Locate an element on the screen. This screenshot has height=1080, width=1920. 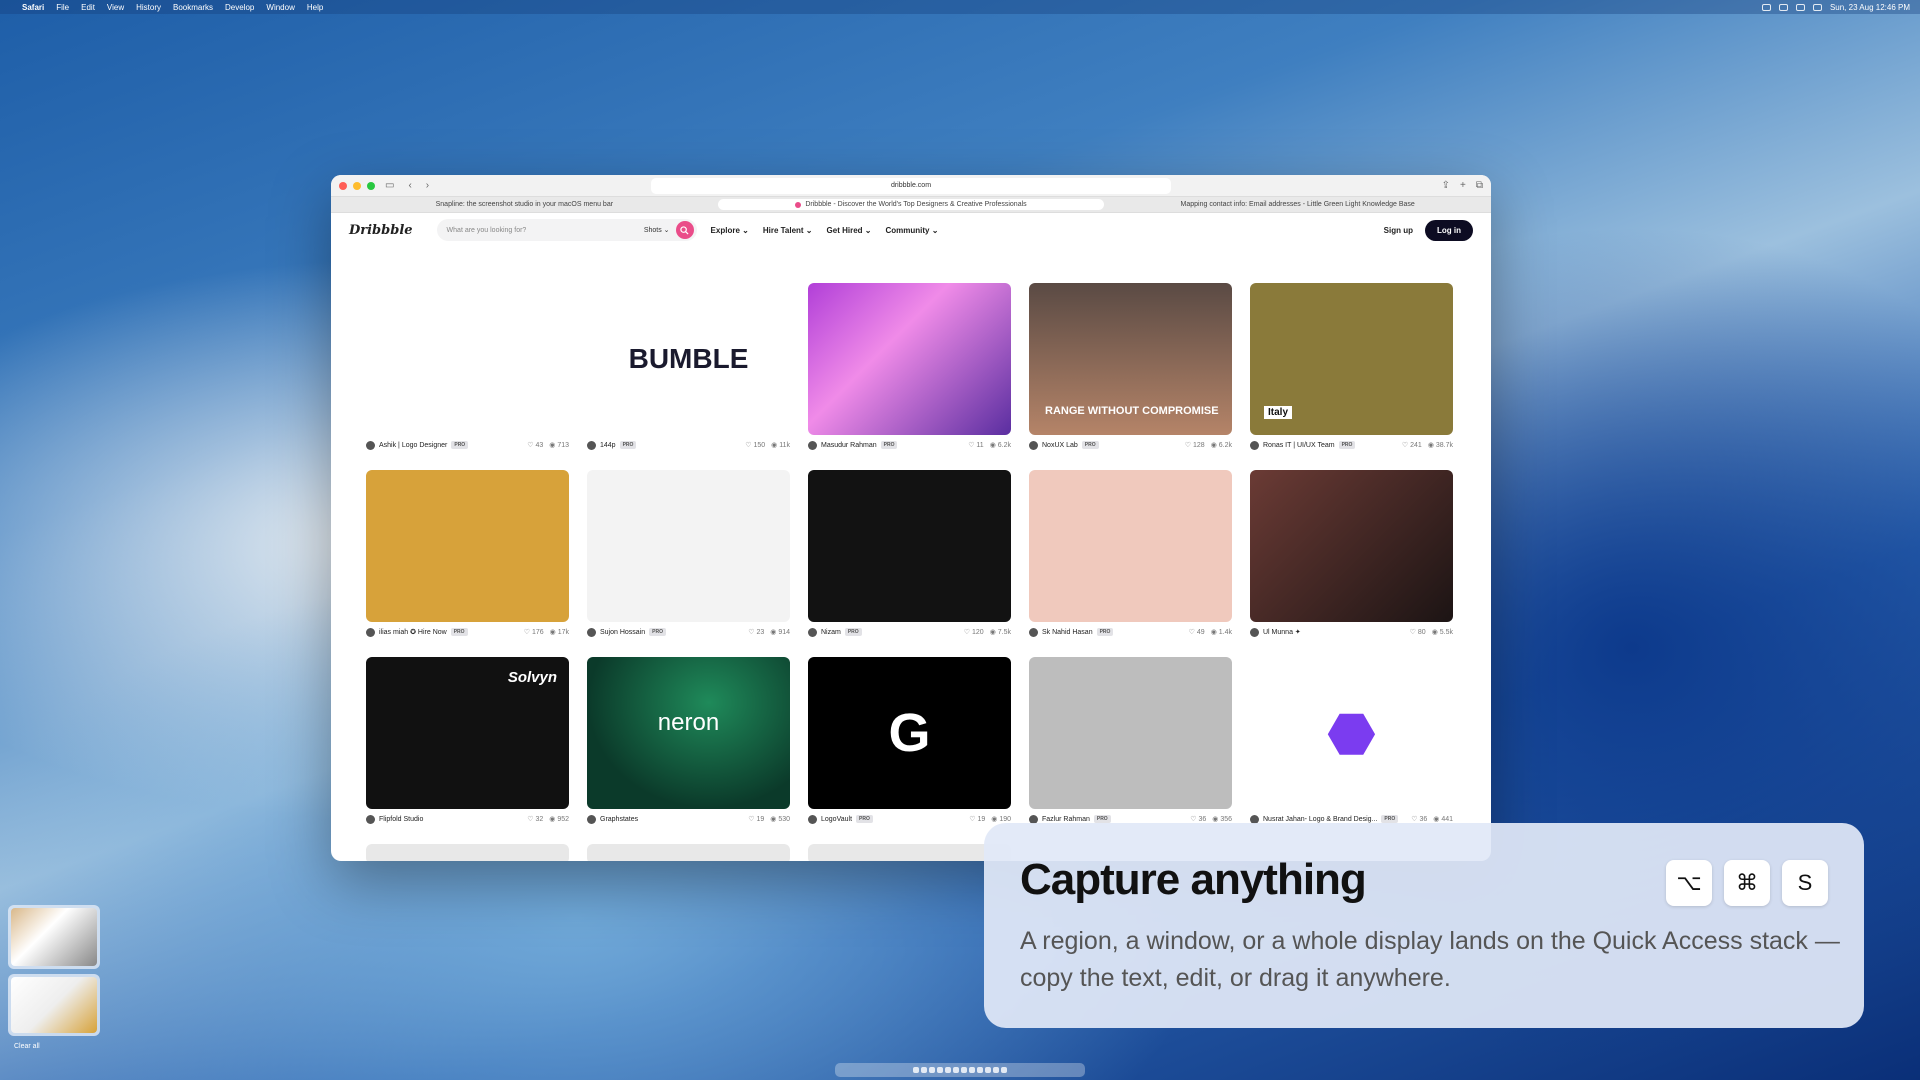
nav-community: Community ⌄ is located at coordinates (911, 230).